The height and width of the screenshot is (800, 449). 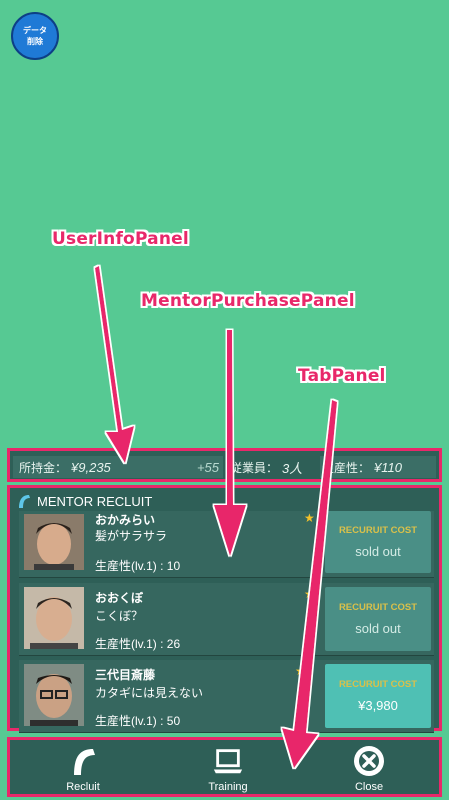 I want to click on mentor-description: 髪がサラサラ, so click(x=131, y=536).